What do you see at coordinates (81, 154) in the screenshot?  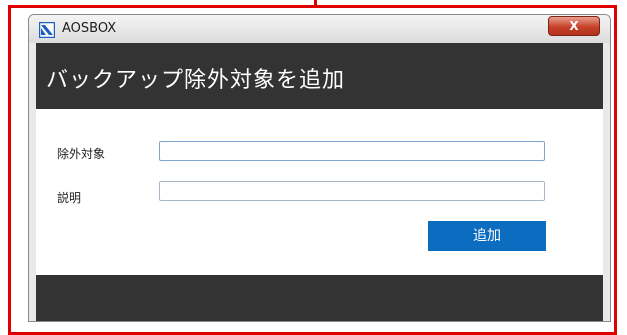 I see `exclusion-target-label: 除外対象` at bounding box center [81, 154].